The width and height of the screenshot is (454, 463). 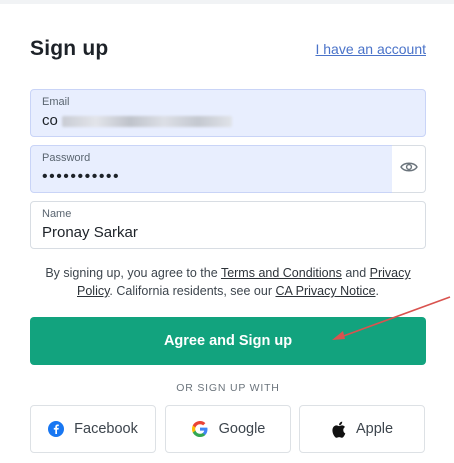 I want to click on apple-signup-button: Apple, so click(x=362, y=429).